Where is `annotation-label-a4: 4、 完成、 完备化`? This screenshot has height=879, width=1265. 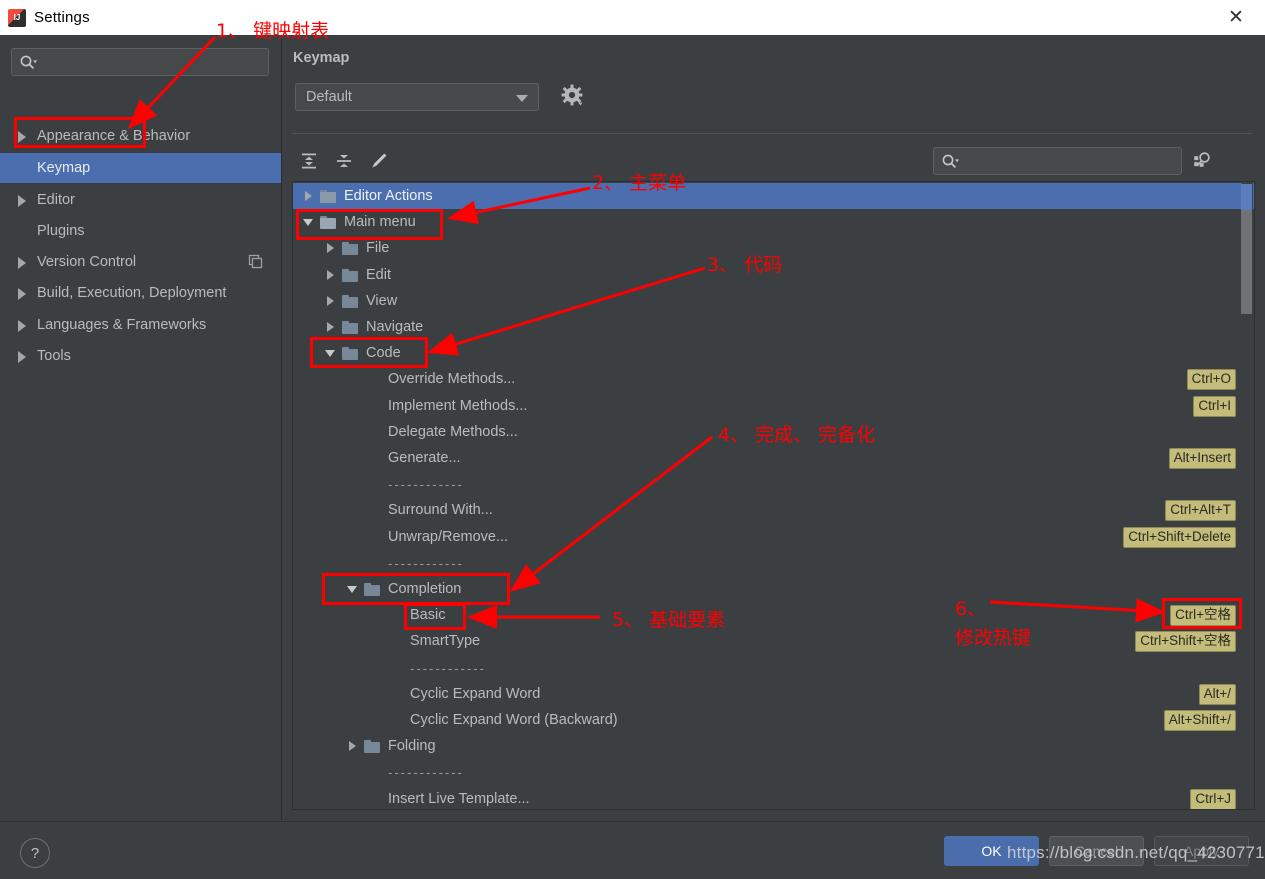 annotation-label-a4: 4、 完成、 完备化 is located at coordinates (797, 435).